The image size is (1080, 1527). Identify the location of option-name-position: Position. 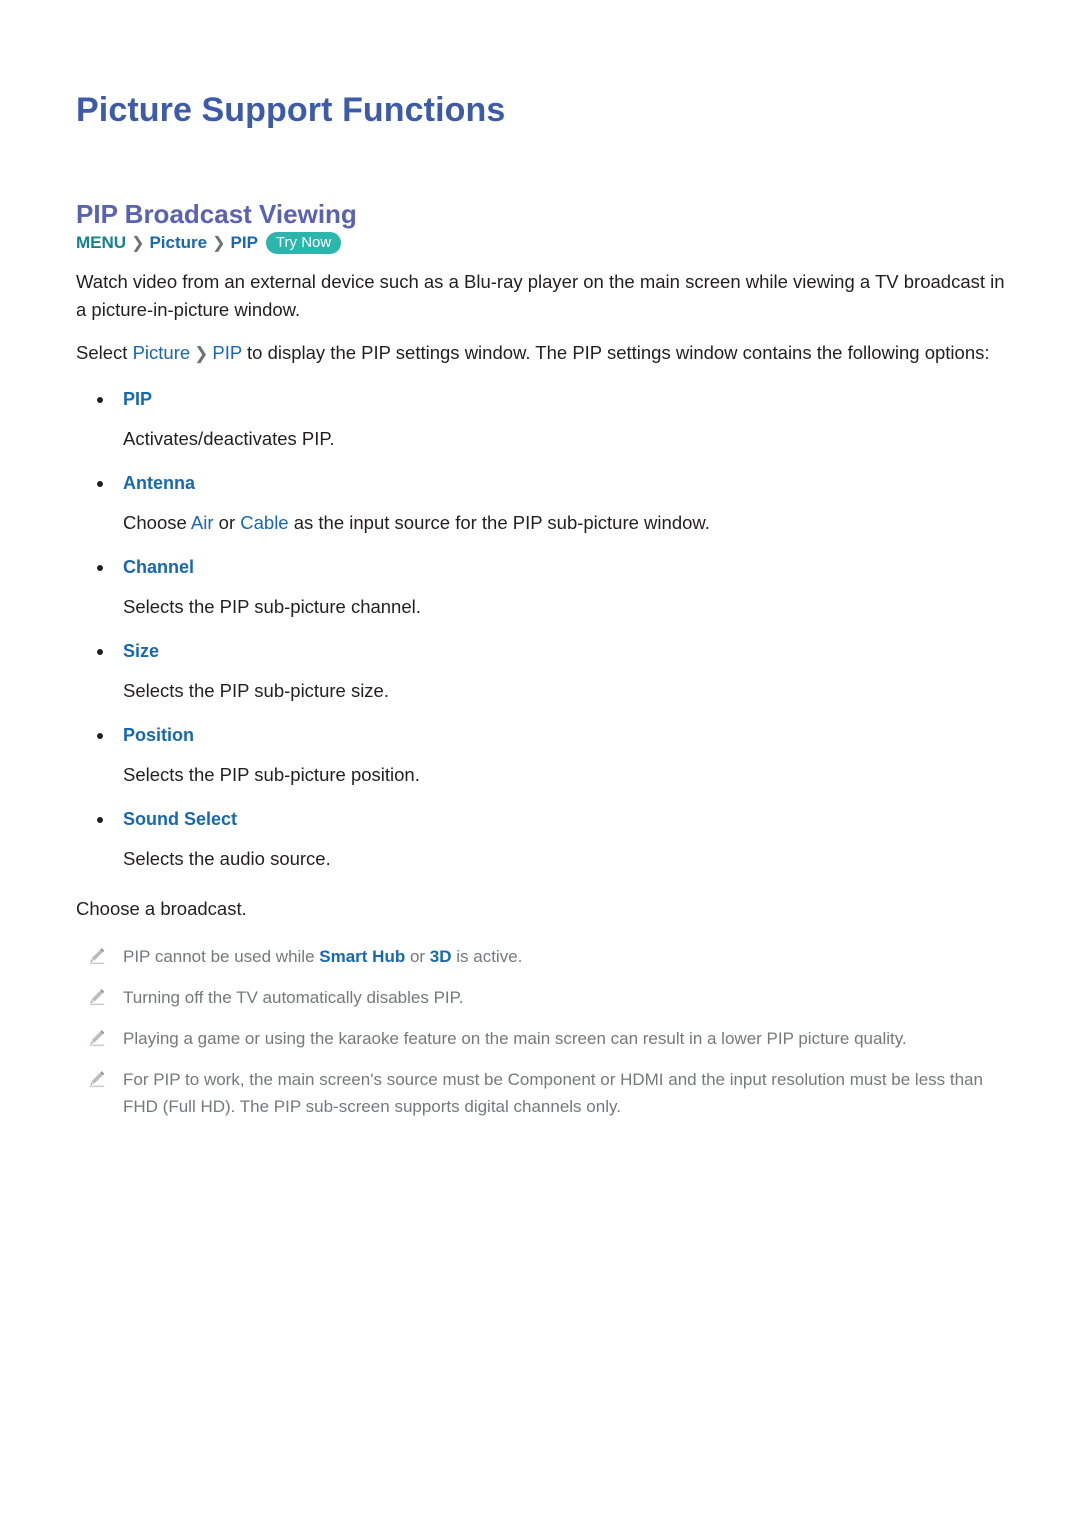
(541, 735).